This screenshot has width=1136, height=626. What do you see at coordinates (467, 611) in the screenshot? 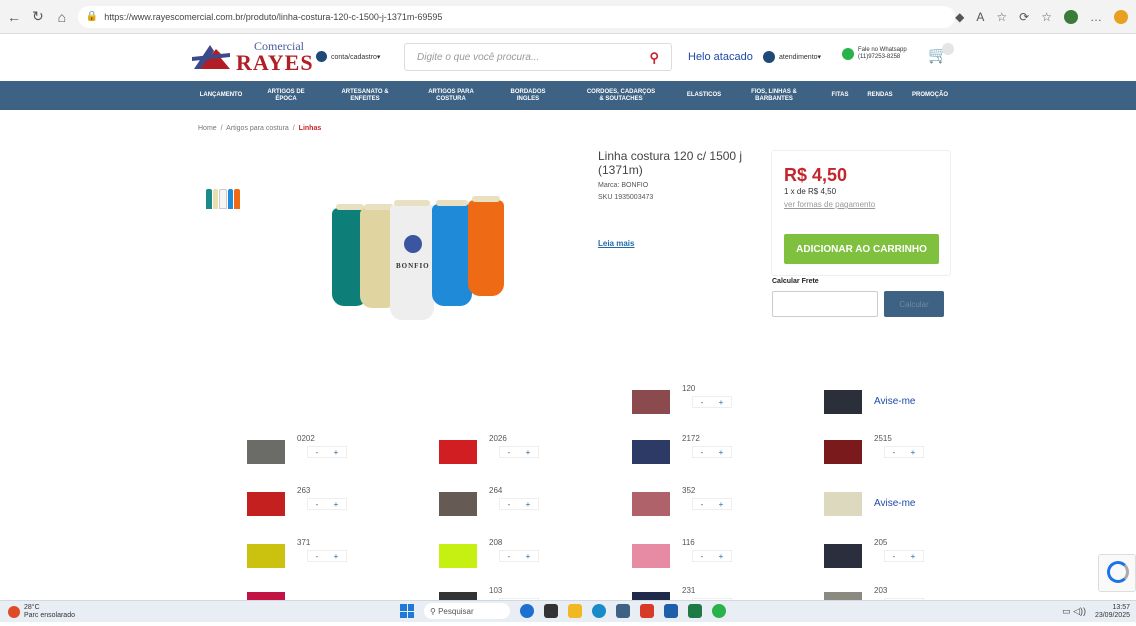
I see `taskbar-search: ⚲ Pesquisar` at bounding box center [467, 611].